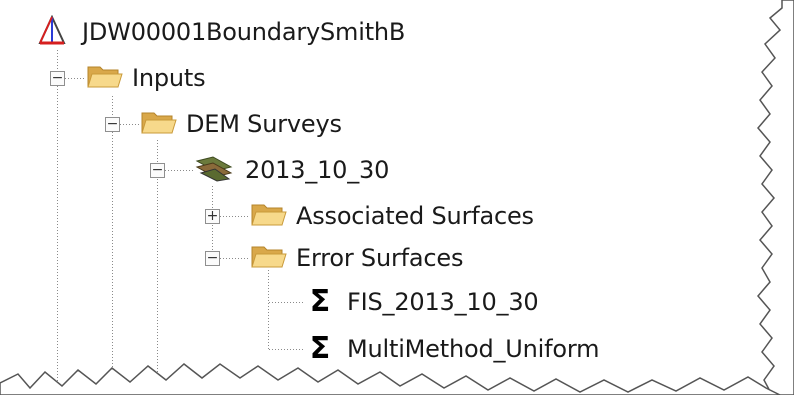 The image size is (794, 395). Describe the element at coordinates (317, 170) in the screenshot. I see `tree-node-label: 2013_10_30` at that location.